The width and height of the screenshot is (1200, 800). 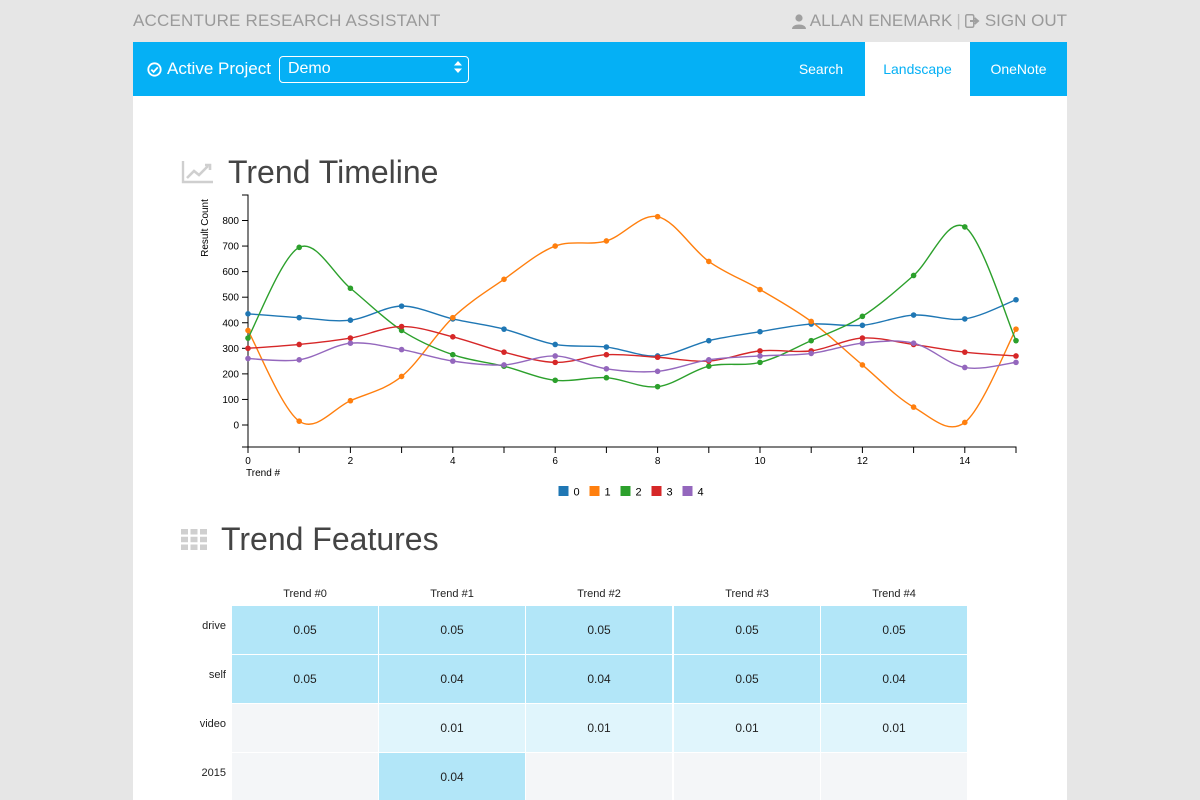 What do you see at coordinates (760, 461) in the screenshot?
I see `x-tick-label: 10` at bounding box center [760, 461].